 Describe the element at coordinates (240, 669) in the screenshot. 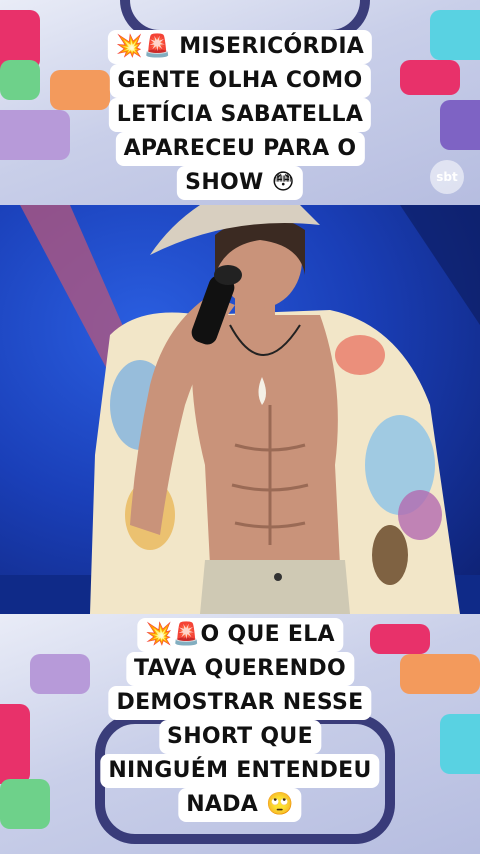

I see `caption-line: TAVA QUERENDO` at that location.